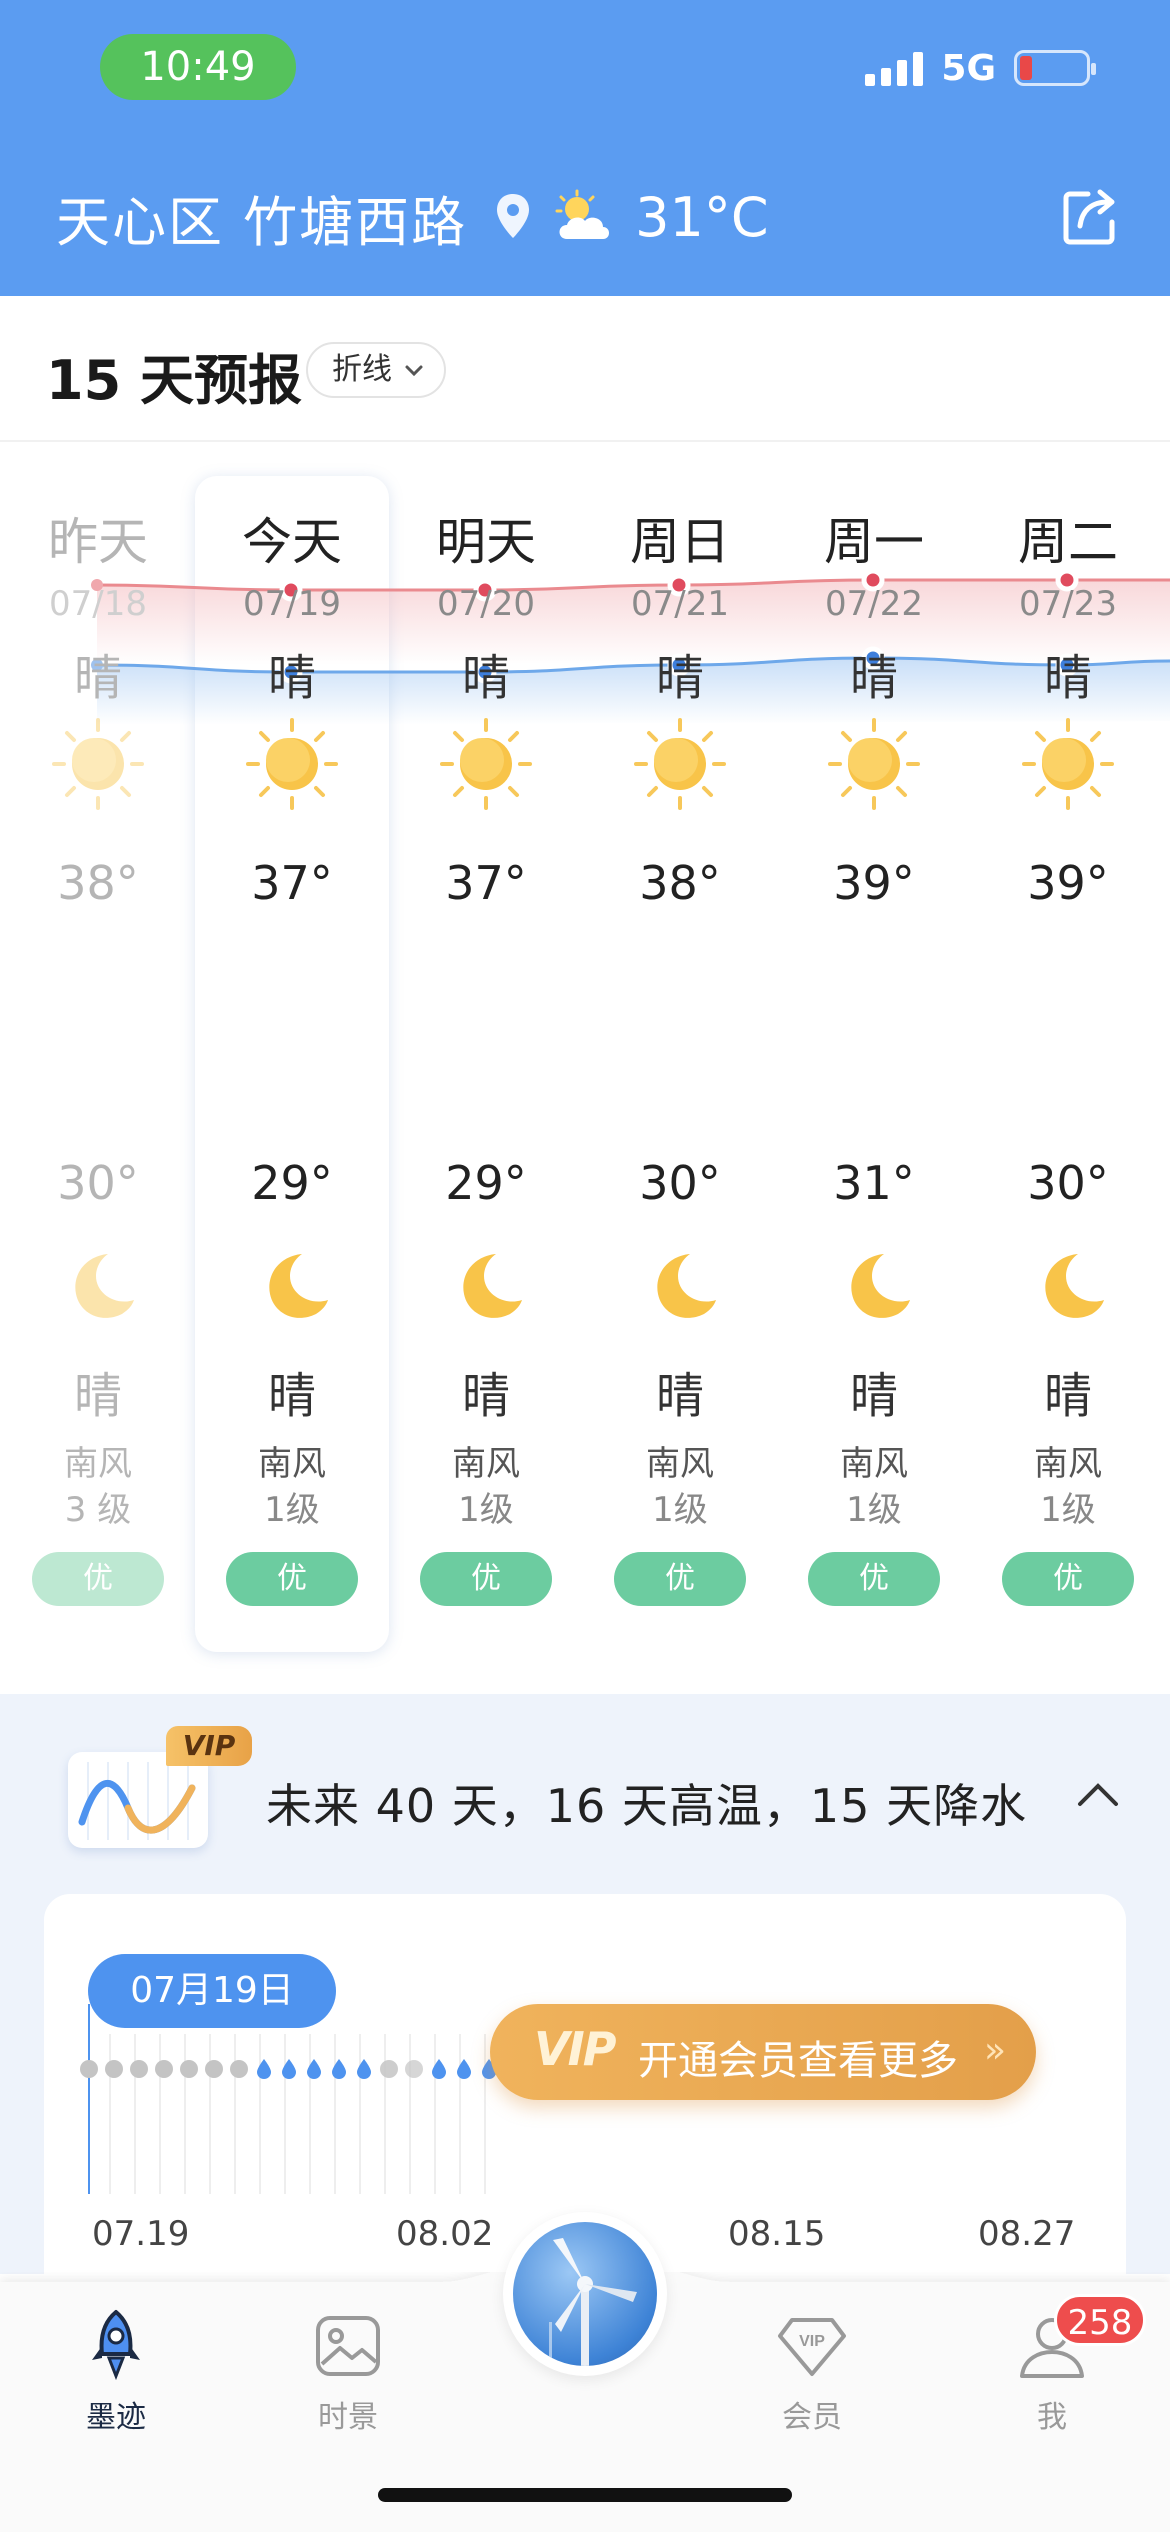 The width and height of the screenshot is (1170, 2532). I want to click on forecast-header: 15 天预报 折线, so click(585, 369).